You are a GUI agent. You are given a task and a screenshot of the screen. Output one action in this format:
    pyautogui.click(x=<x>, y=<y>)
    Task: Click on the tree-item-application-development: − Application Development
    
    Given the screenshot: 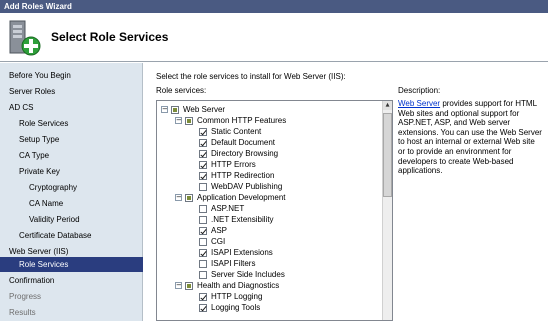 What is the action you would take?
    pyautogui.click(x=230, y=197)
    